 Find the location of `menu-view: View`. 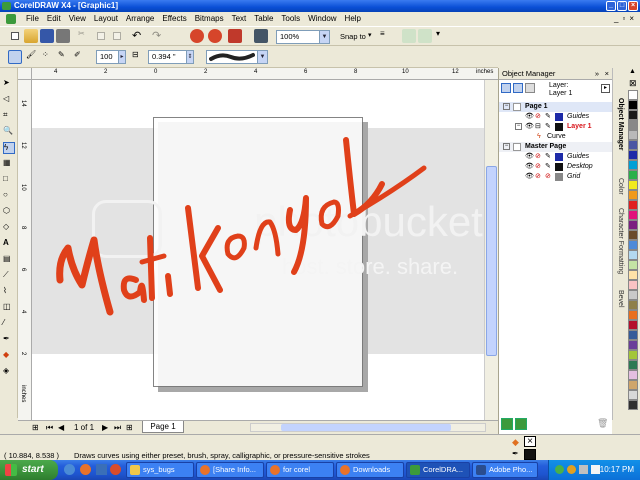

menu-view: View is located at coordinates (77, 19).